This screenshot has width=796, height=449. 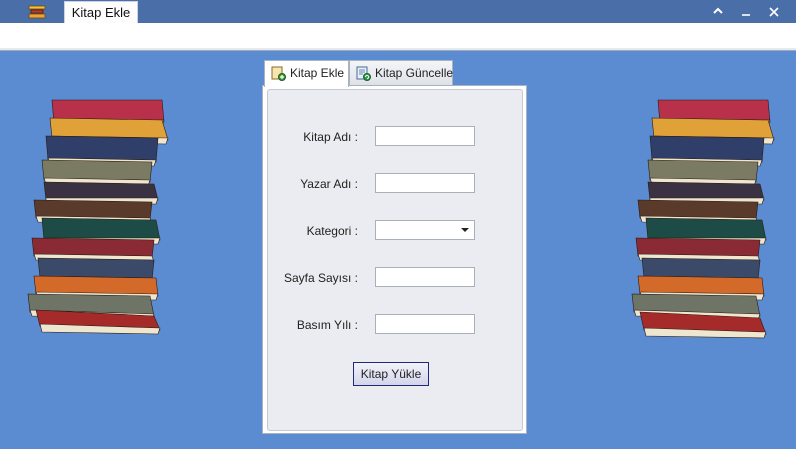 I want to click on ribbon-bar, so click(x=398, y=37).